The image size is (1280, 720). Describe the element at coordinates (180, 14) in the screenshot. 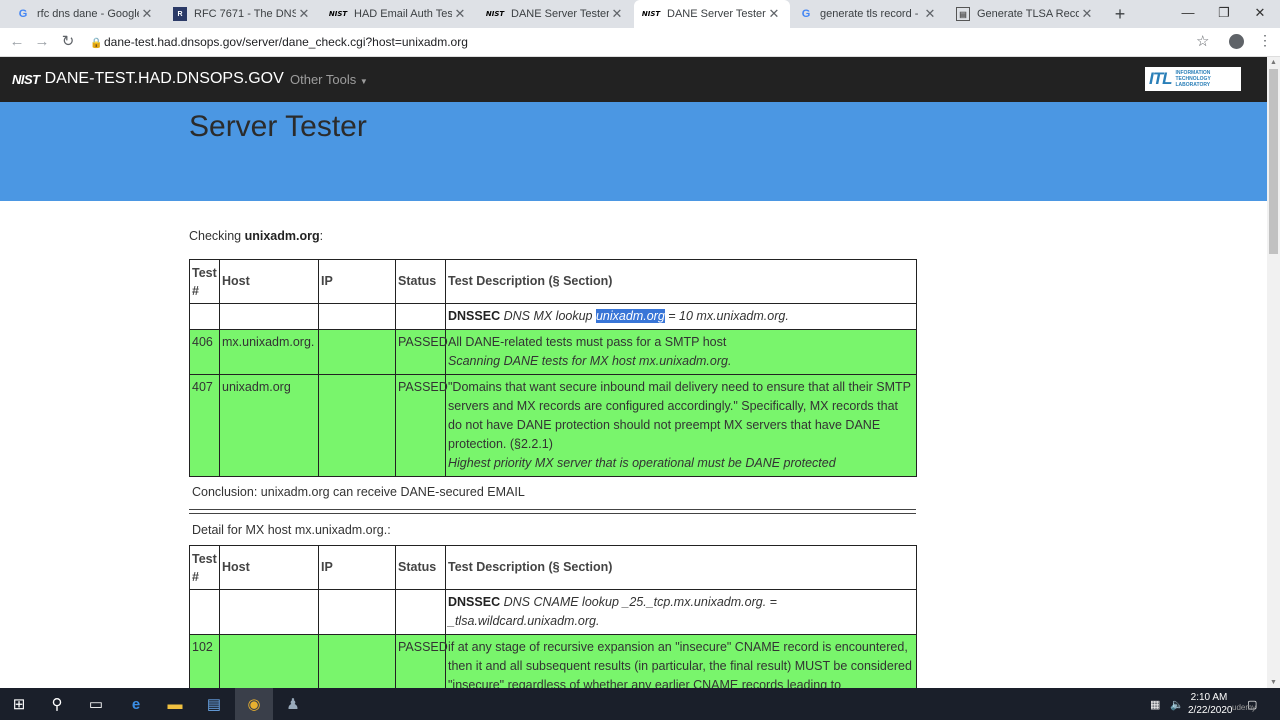

I see `rfc-icon: R` at that location.